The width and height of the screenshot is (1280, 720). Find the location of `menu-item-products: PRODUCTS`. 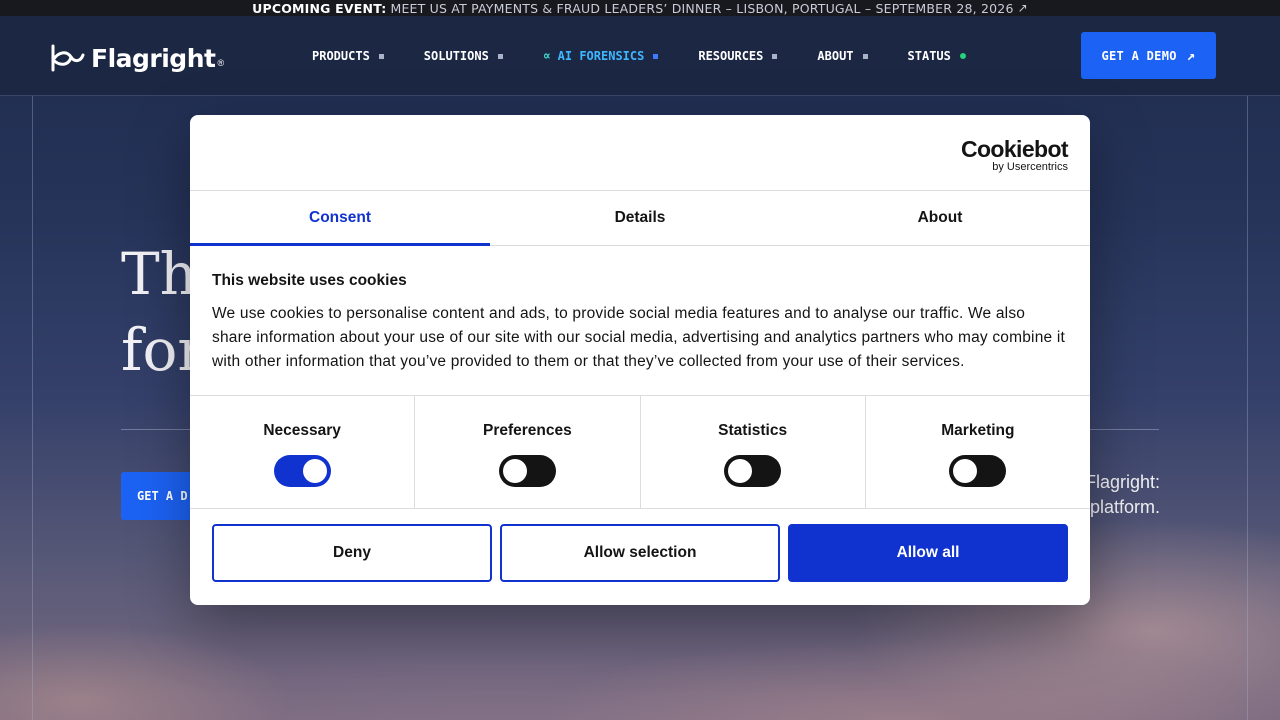

menu-item-products: PRODUCTS is located at coordinates (348, 56).